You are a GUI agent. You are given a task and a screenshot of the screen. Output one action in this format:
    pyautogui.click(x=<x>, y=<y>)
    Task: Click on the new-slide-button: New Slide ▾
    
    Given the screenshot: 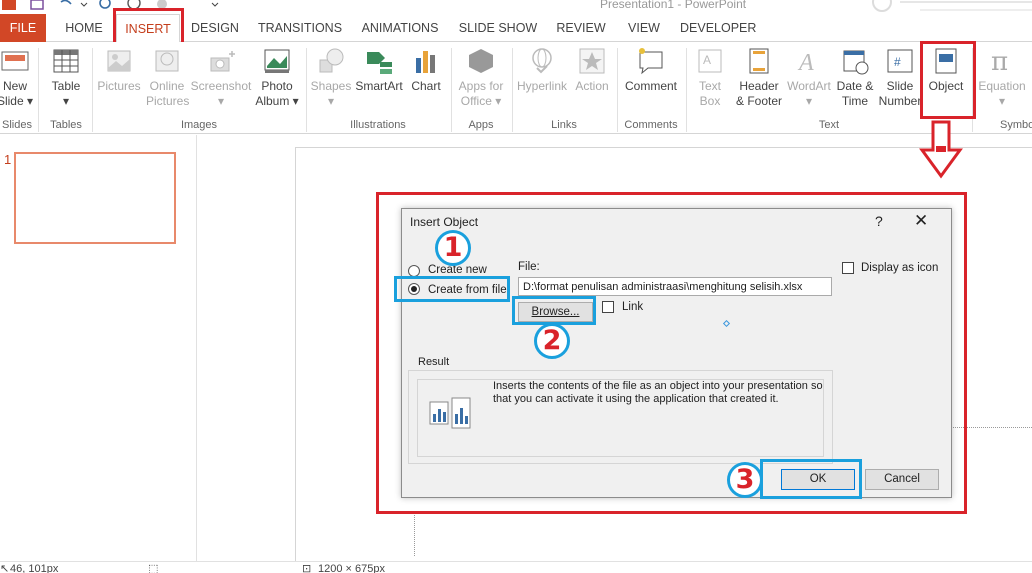 What is the action you would take?
    pyautogui.click(x=17, y=77)
    